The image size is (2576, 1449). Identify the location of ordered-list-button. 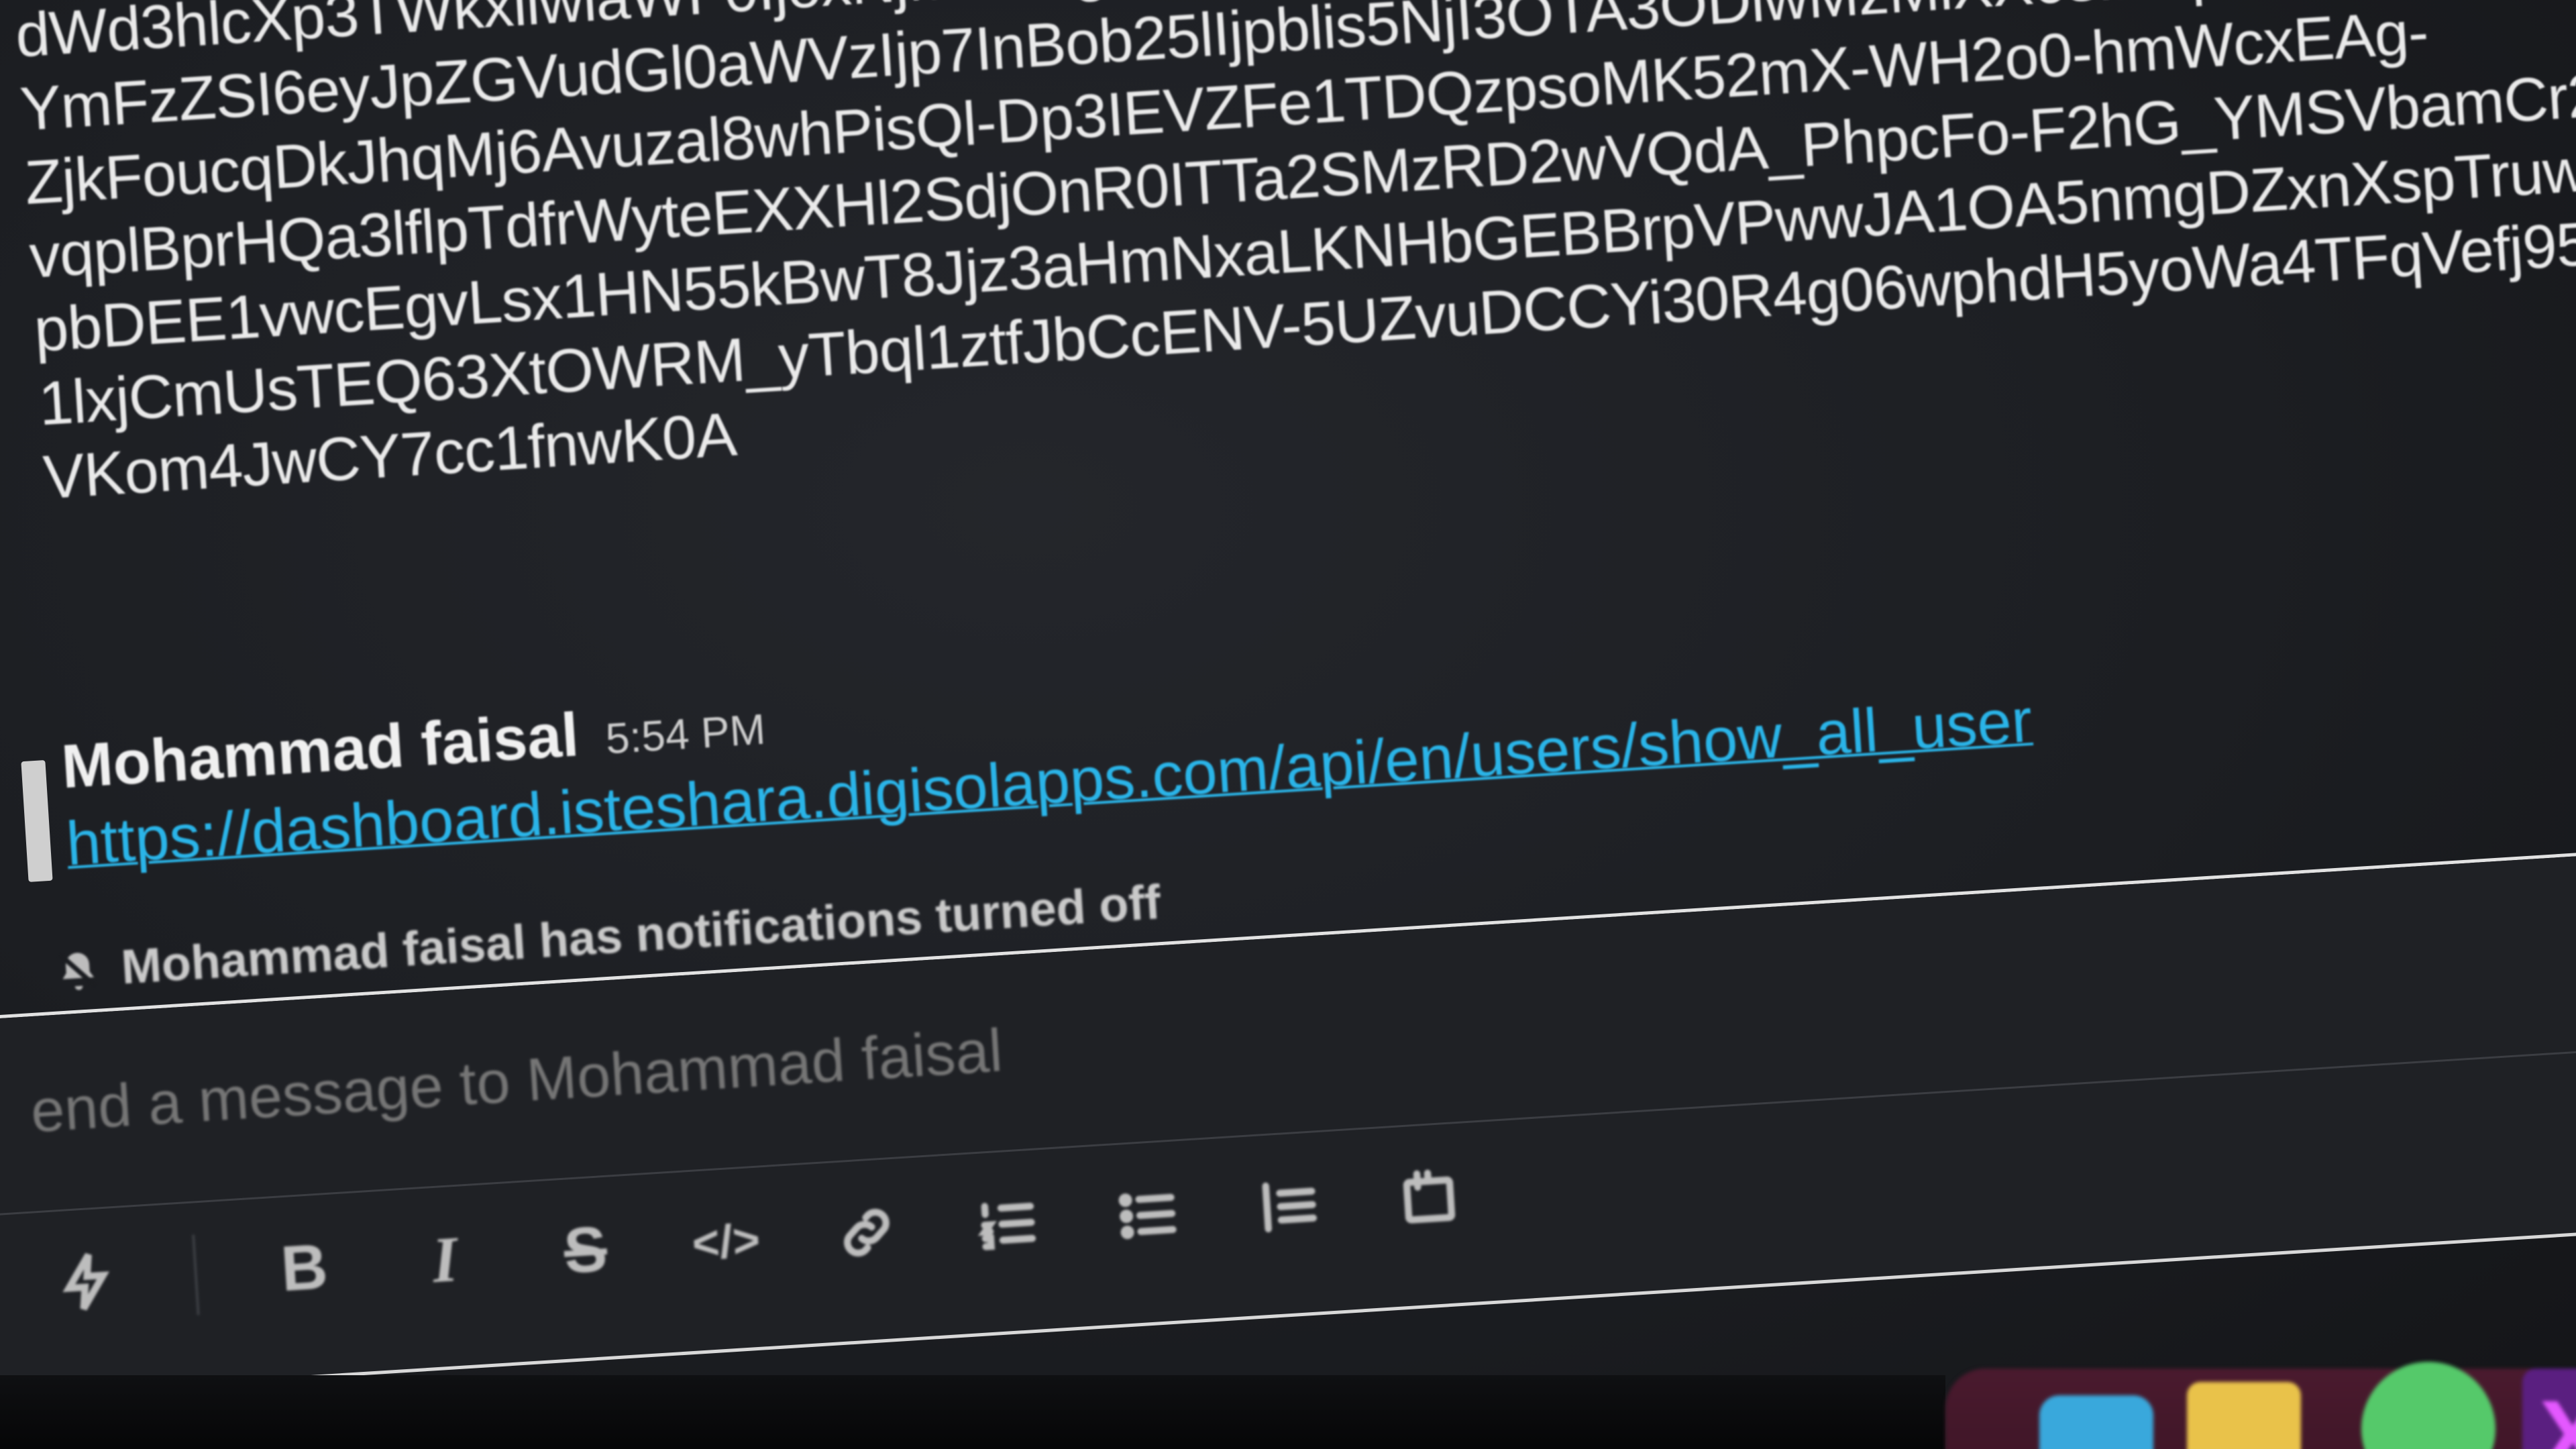
(1006, 1223).